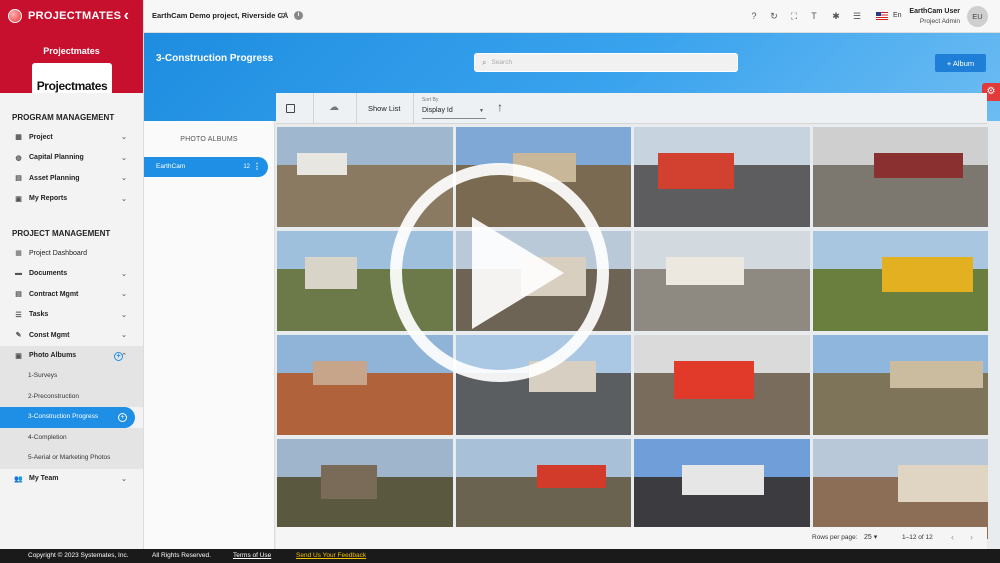 This screenshot has height=563, width=1000. Describe the element at coordinates (18, 336) in the screenshot. I see `wrench-icon: ✎` at that location.